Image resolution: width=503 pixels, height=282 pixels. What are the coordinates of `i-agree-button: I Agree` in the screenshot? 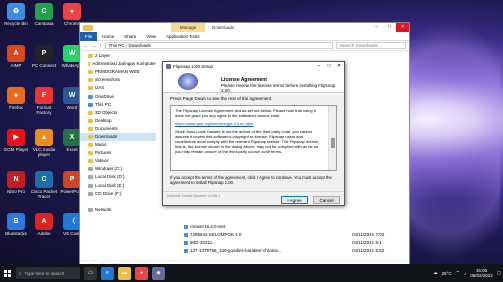 It's located at (294, 200).